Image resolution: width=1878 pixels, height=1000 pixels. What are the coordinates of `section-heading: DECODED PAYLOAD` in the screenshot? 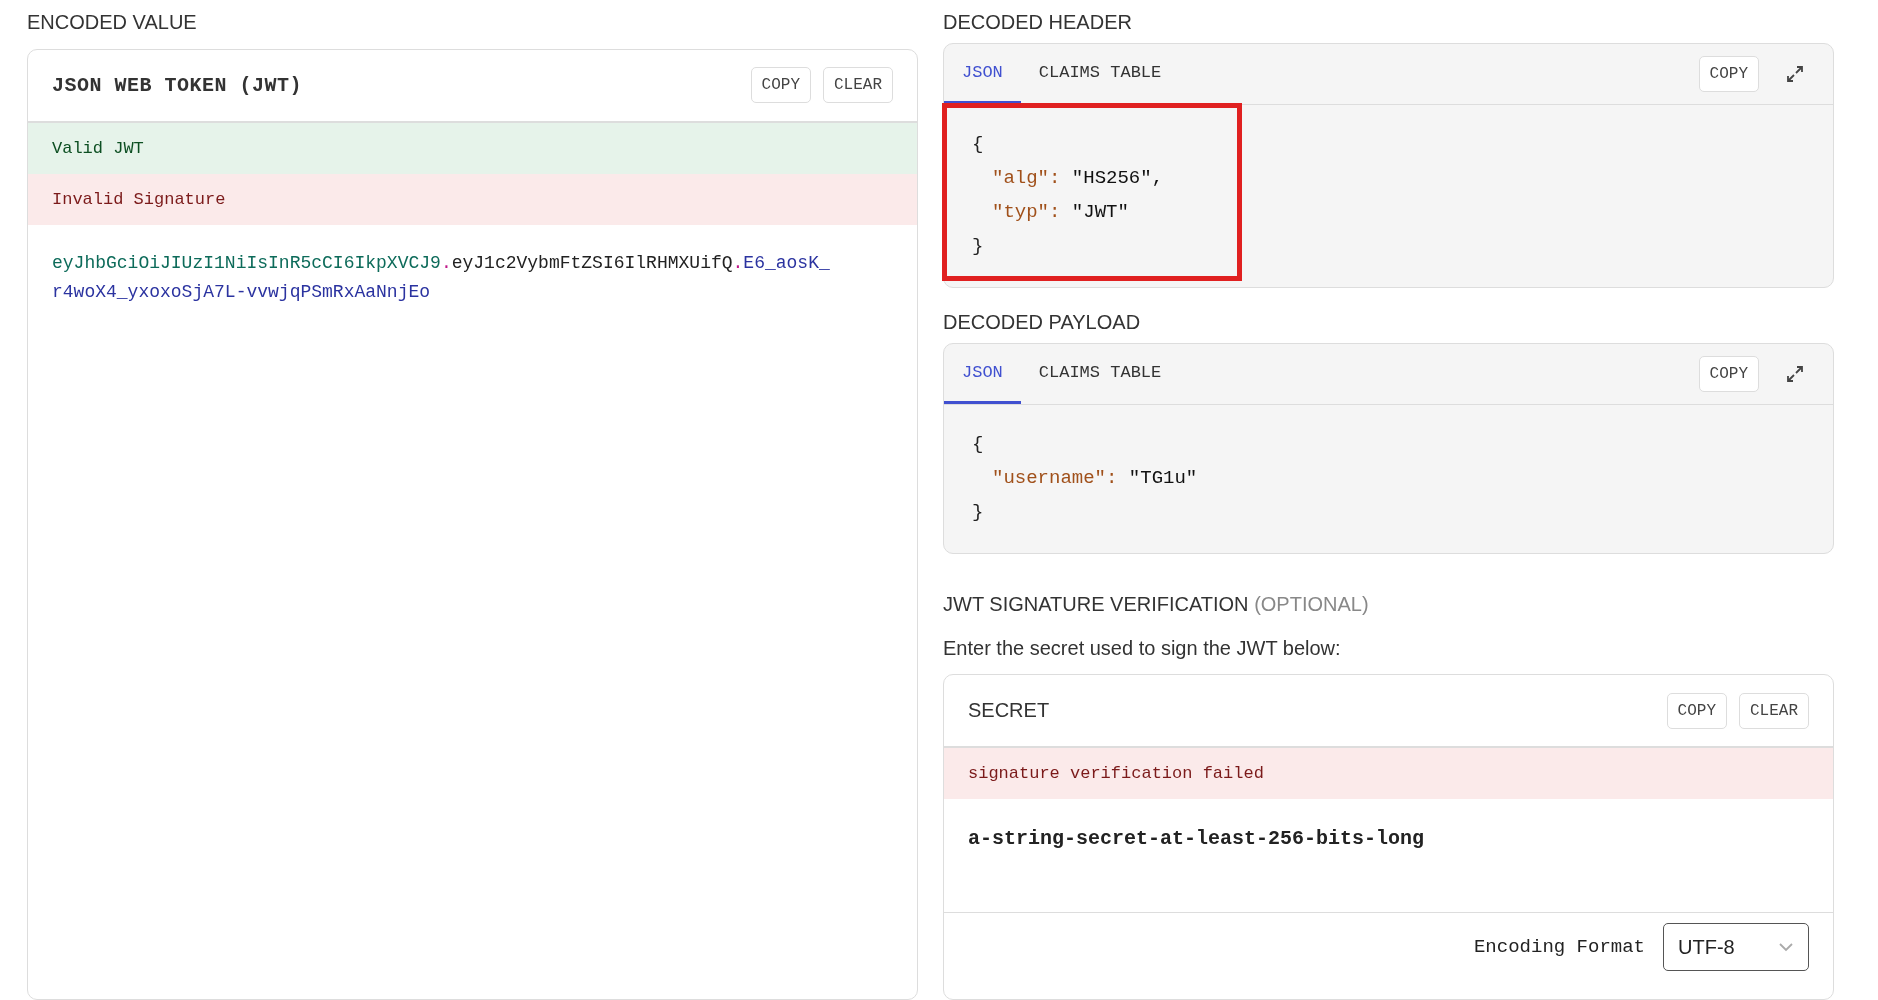 It's located at (1042, 323).